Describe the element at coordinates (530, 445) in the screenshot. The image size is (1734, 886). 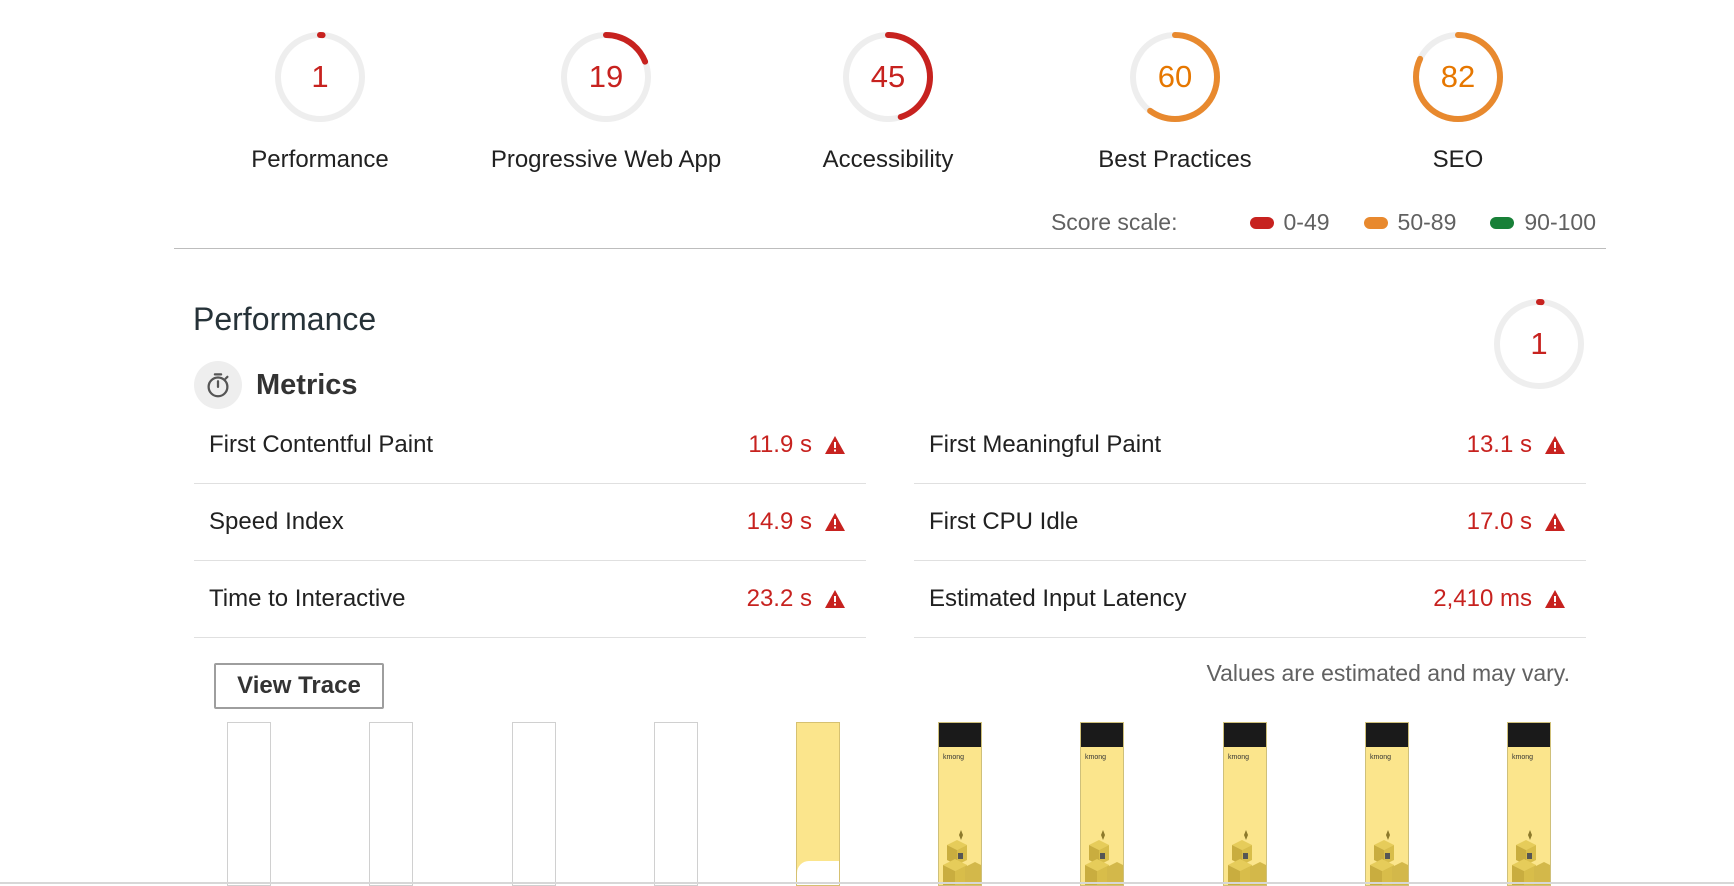
I see `metric-row: First Contentful Paint 11.9 s` at that location.